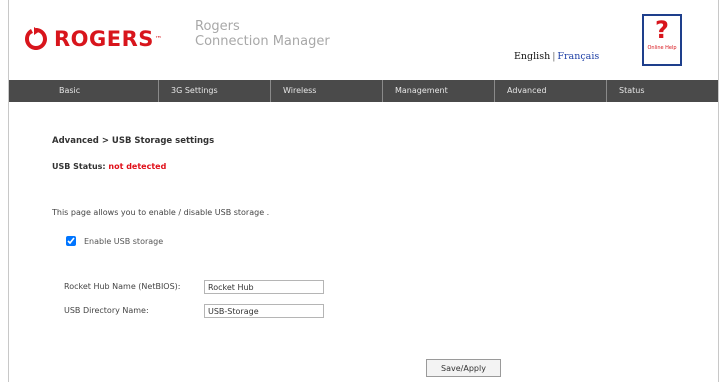 The image size is (728, 382). I want to click on usb-directory-label: USB Directory Name:, so click(106, 310).